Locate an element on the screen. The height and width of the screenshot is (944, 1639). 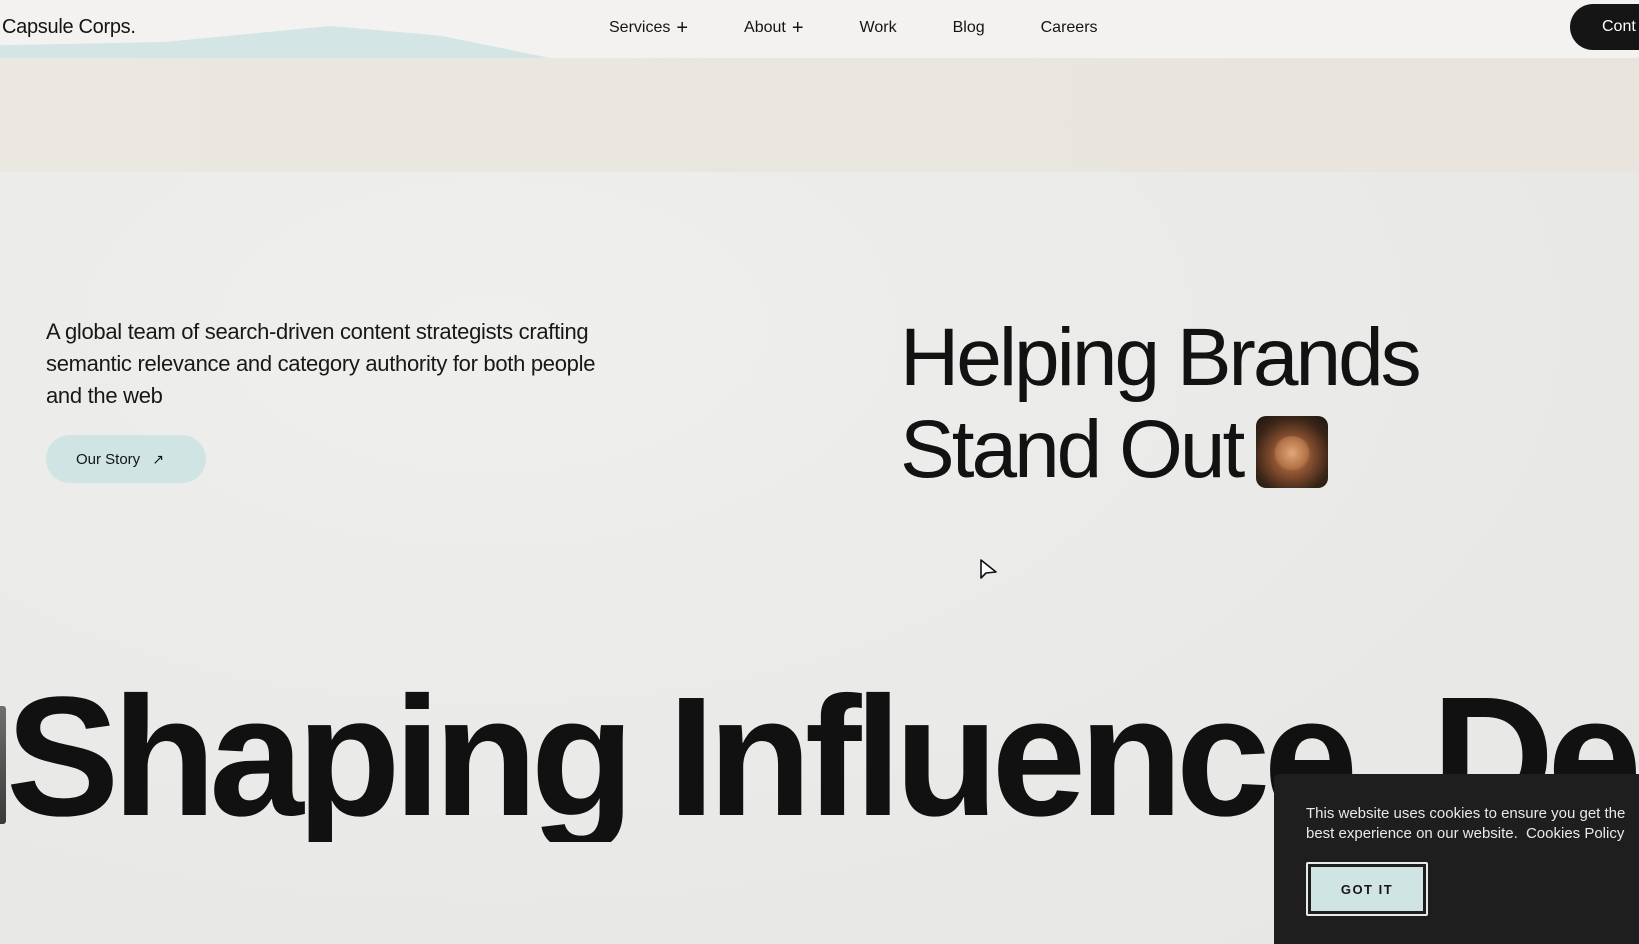
nav-item-about: About + is located at coordinates (774, 28).